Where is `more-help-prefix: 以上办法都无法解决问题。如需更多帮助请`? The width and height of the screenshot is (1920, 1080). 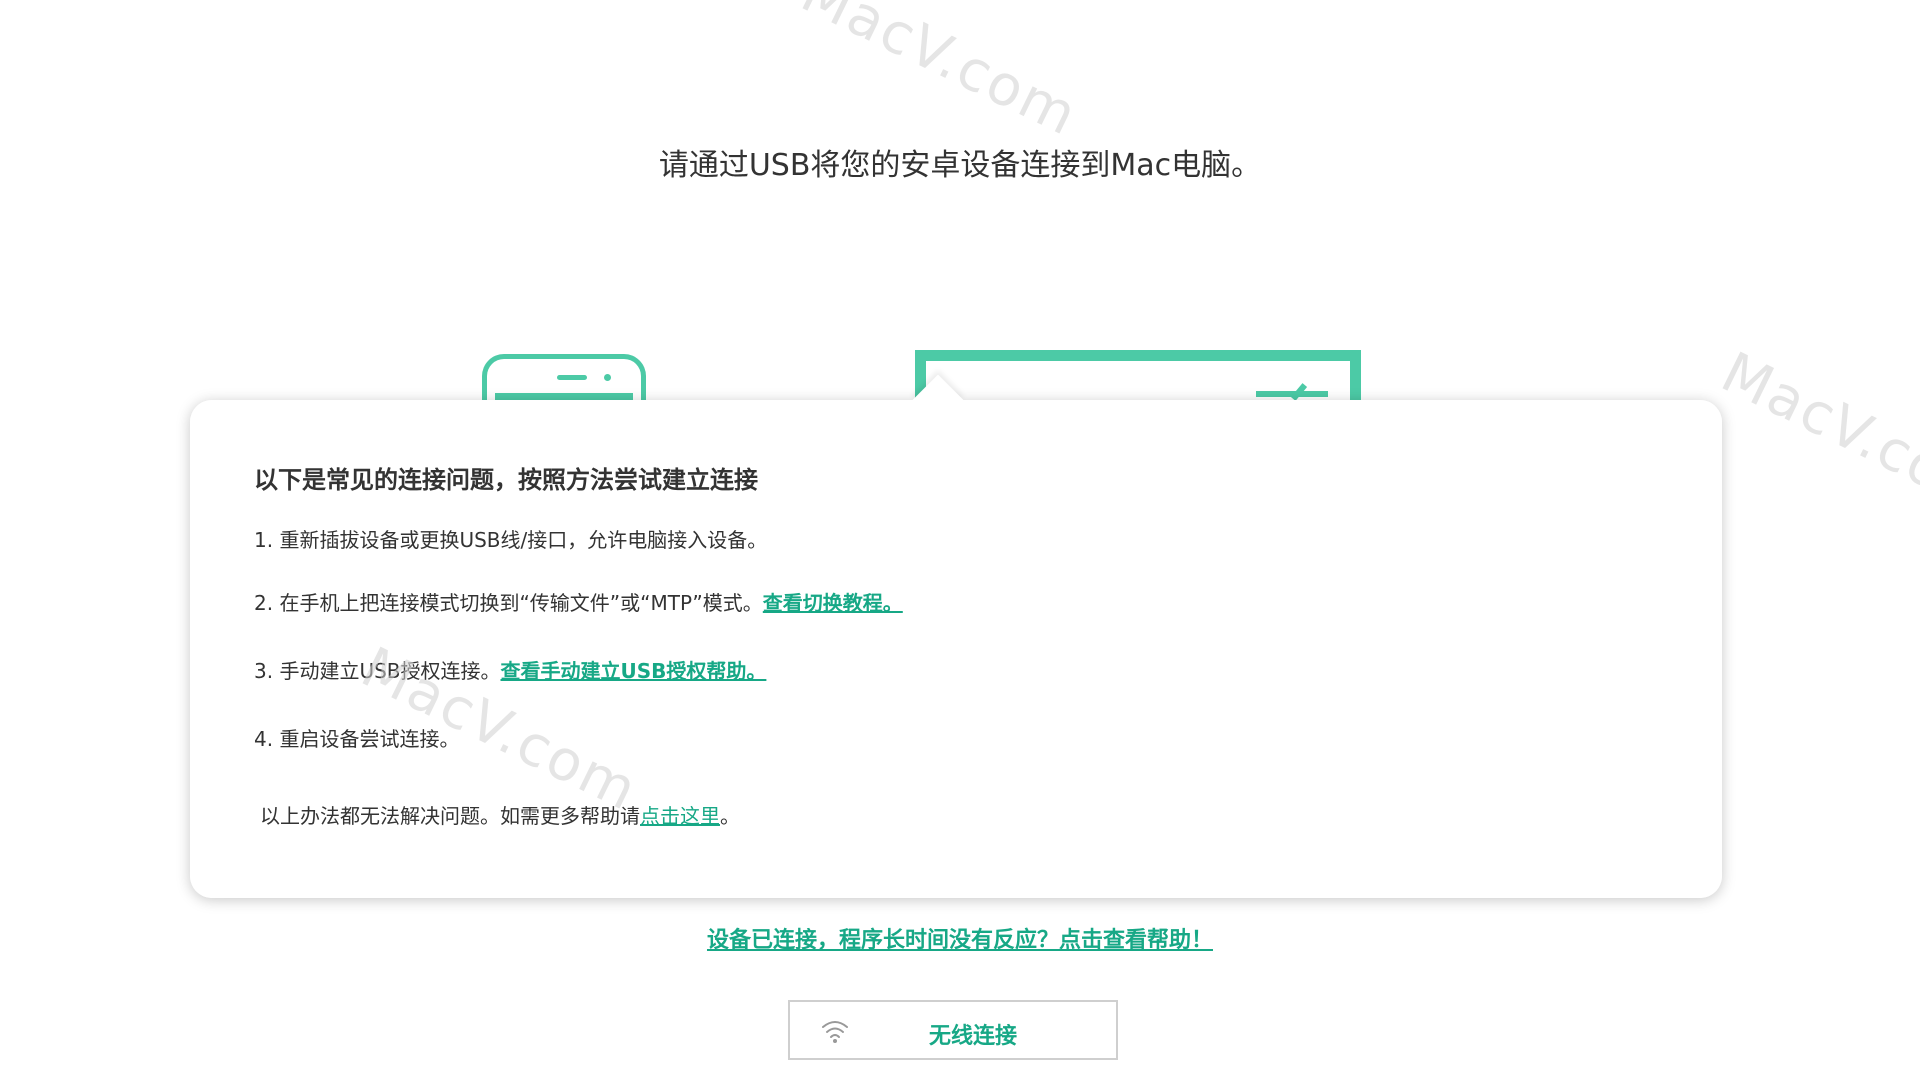 more-help-prefix: 以上办法都无法解决问题。如需更多帮助请 is located at coordinates (450, 816).